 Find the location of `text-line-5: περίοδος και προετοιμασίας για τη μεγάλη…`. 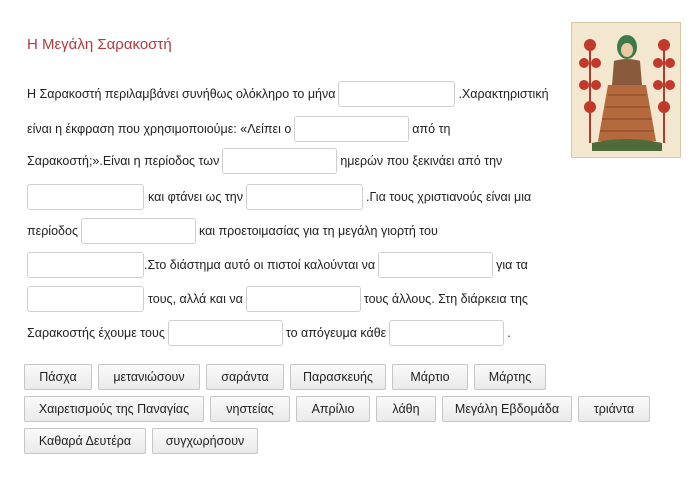

text-line-5: περίοδος και προετοιμασίας για τη μεγάλη… is located at coordinates (232, 231).